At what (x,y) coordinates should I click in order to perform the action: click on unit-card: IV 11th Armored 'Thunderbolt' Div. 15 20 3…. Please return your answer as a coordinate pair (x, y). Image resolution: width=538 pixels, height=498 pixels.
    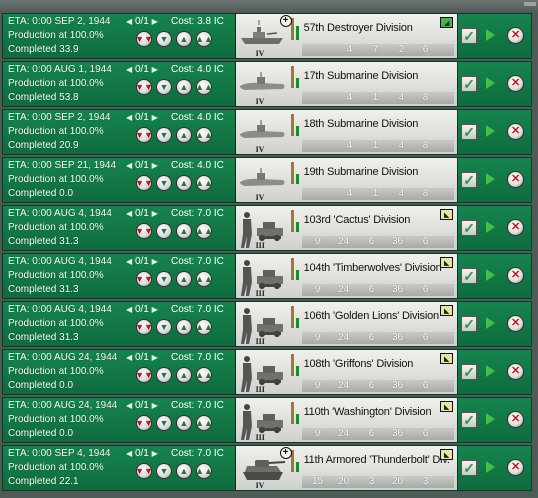
    Looking at the image, I should click on (346, 468).